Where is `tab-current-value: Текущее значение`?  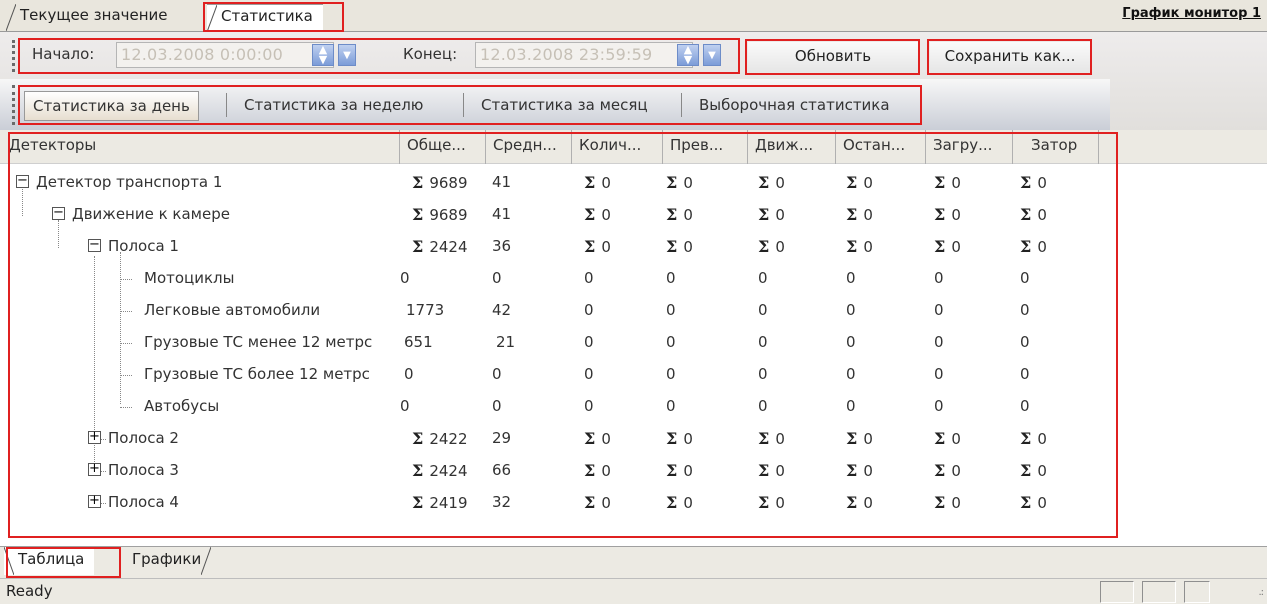 tab-current-value: Текущее значение is located at coordinates (92, 17).